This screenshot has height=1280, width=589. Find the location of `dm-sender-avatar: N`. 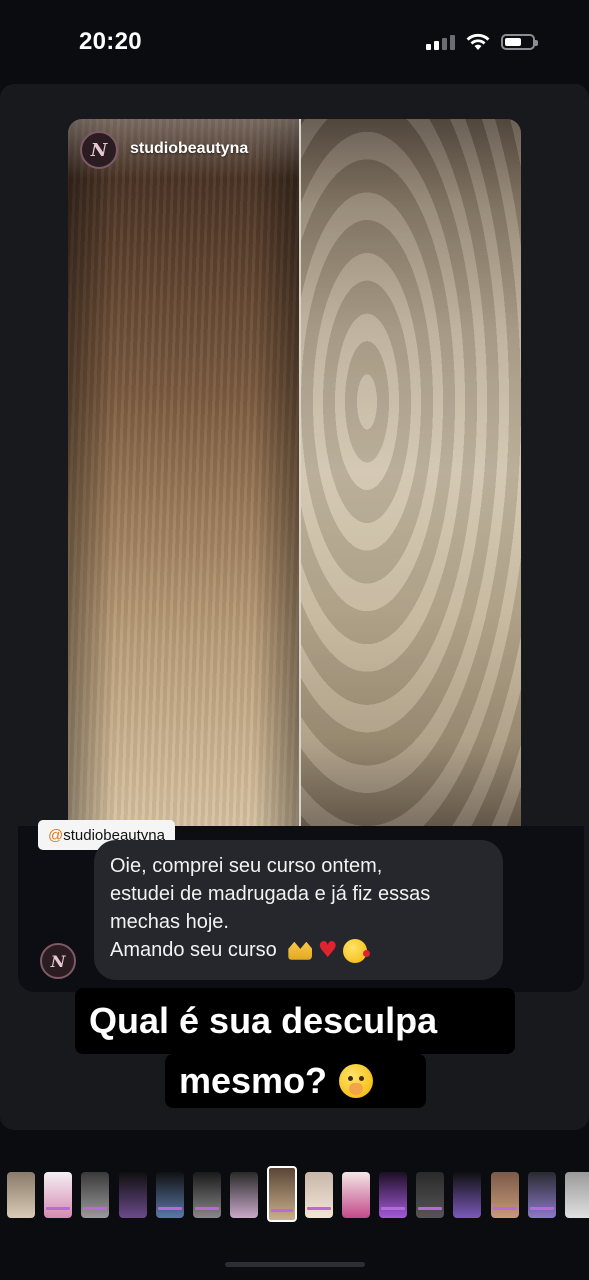

dm-sender-avatar: N is located at coordinates (58, 961).